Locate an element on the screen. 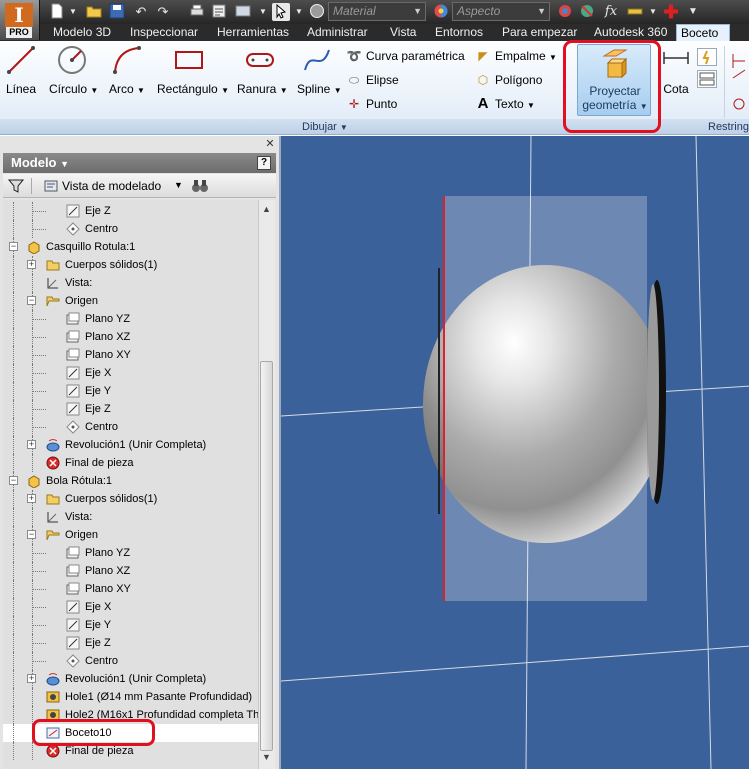 The image size is (749, 769). dimension-icon is located at coordinates (676, 58).